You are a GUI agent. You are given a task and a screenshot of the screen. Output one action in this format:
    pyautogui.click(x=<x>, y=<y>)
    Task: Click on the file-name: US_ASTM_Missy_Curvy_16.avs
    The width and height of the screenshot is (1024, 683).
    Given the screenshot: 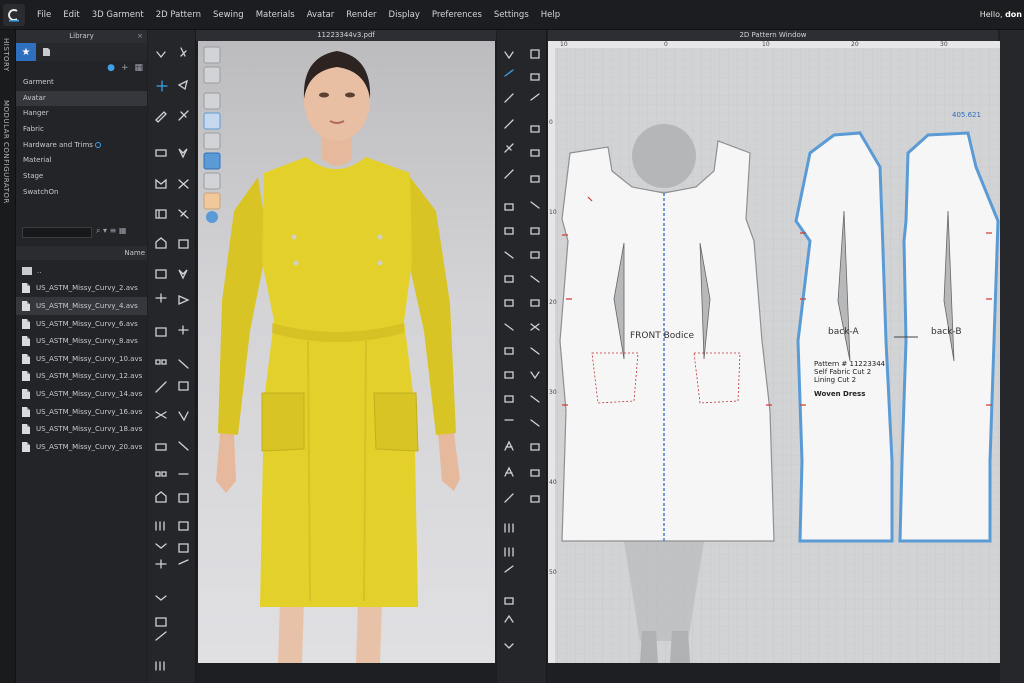 What is the action you would take?
    pyautogui.click(x=89, y=411)
    